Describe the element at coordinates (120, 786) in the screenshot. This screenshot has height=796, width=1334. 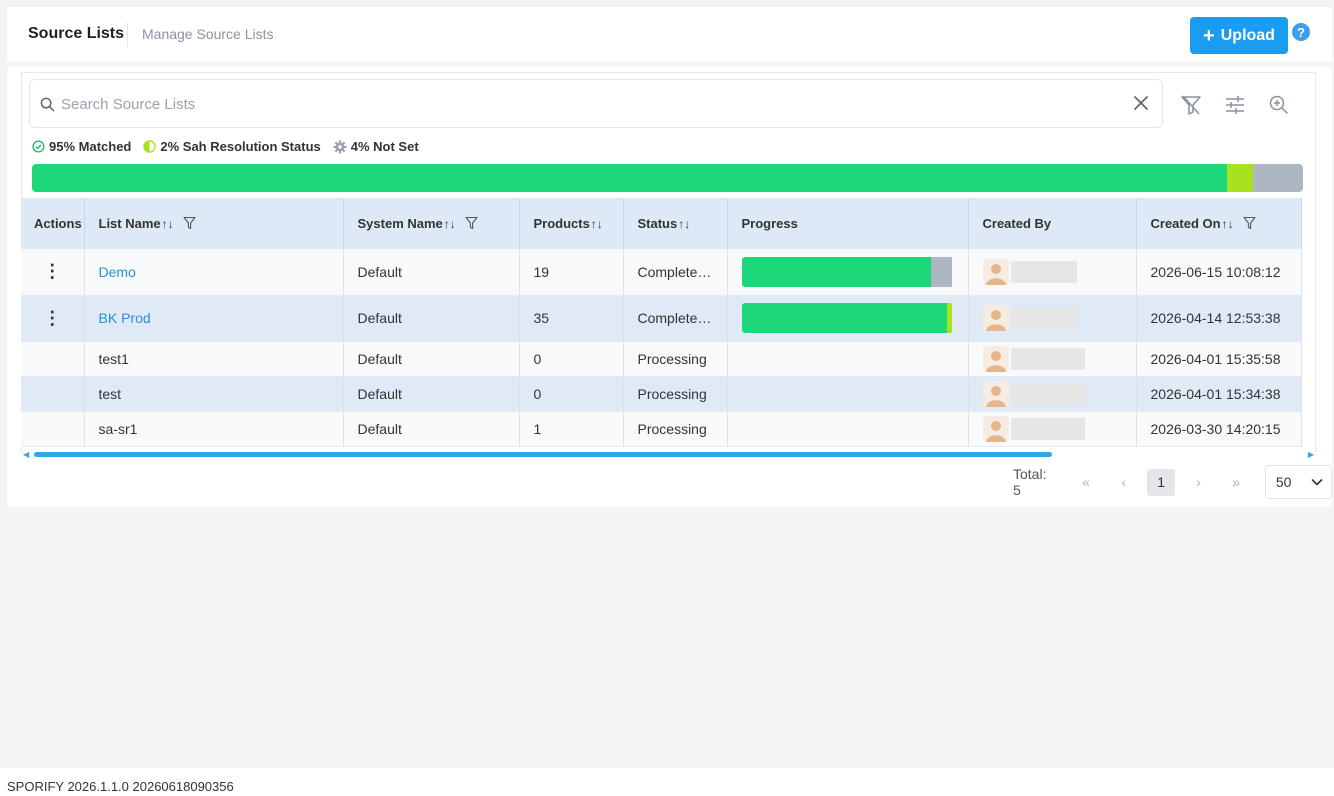
I see `version-footer: SPORIFY 2026.1.1.0 20260618090356` at that location.